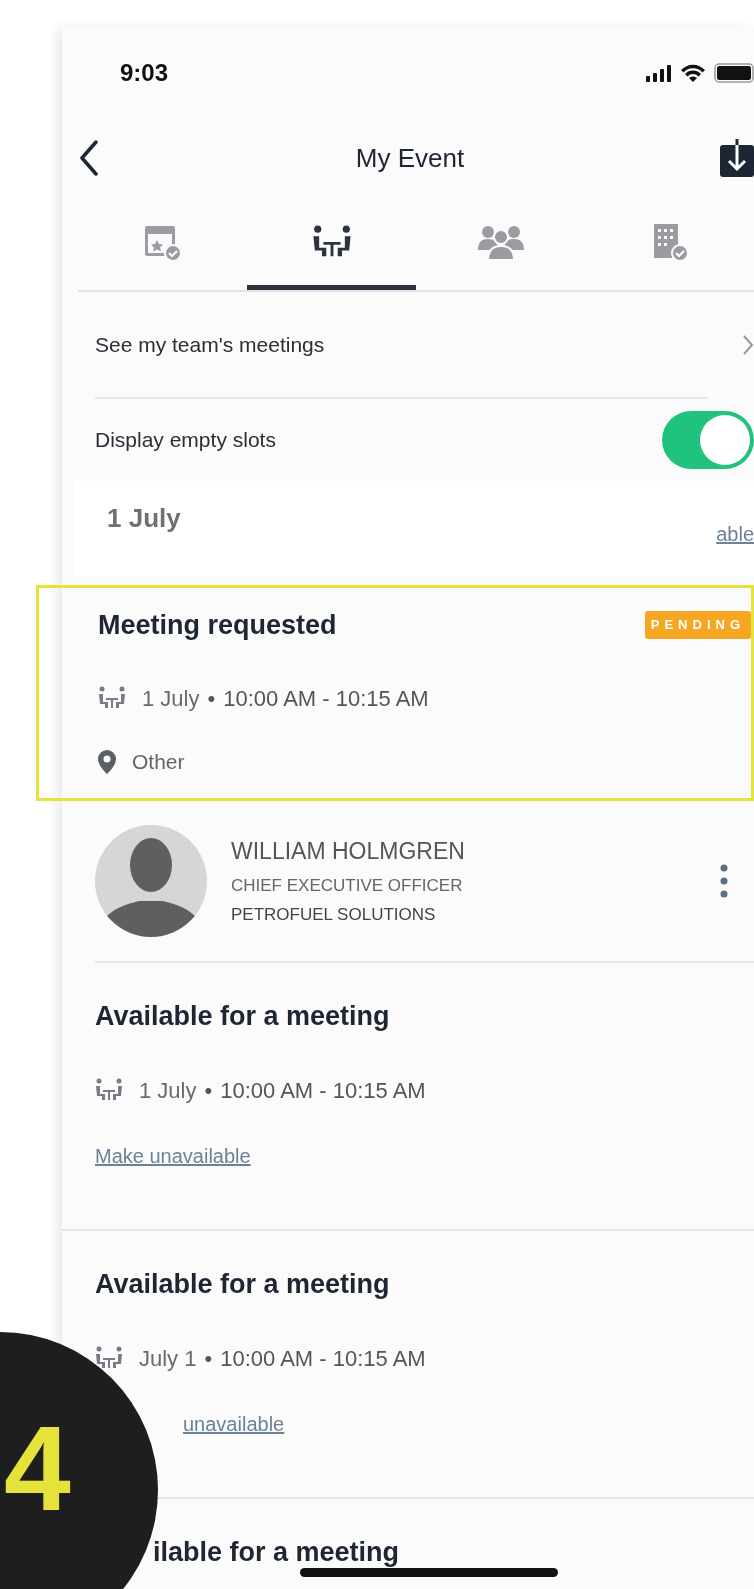  What do you see at coordinates (424, 344) in the screenshot?
I see `team-meetings-link: See my team's meetings` at bounding box center [424, 344].